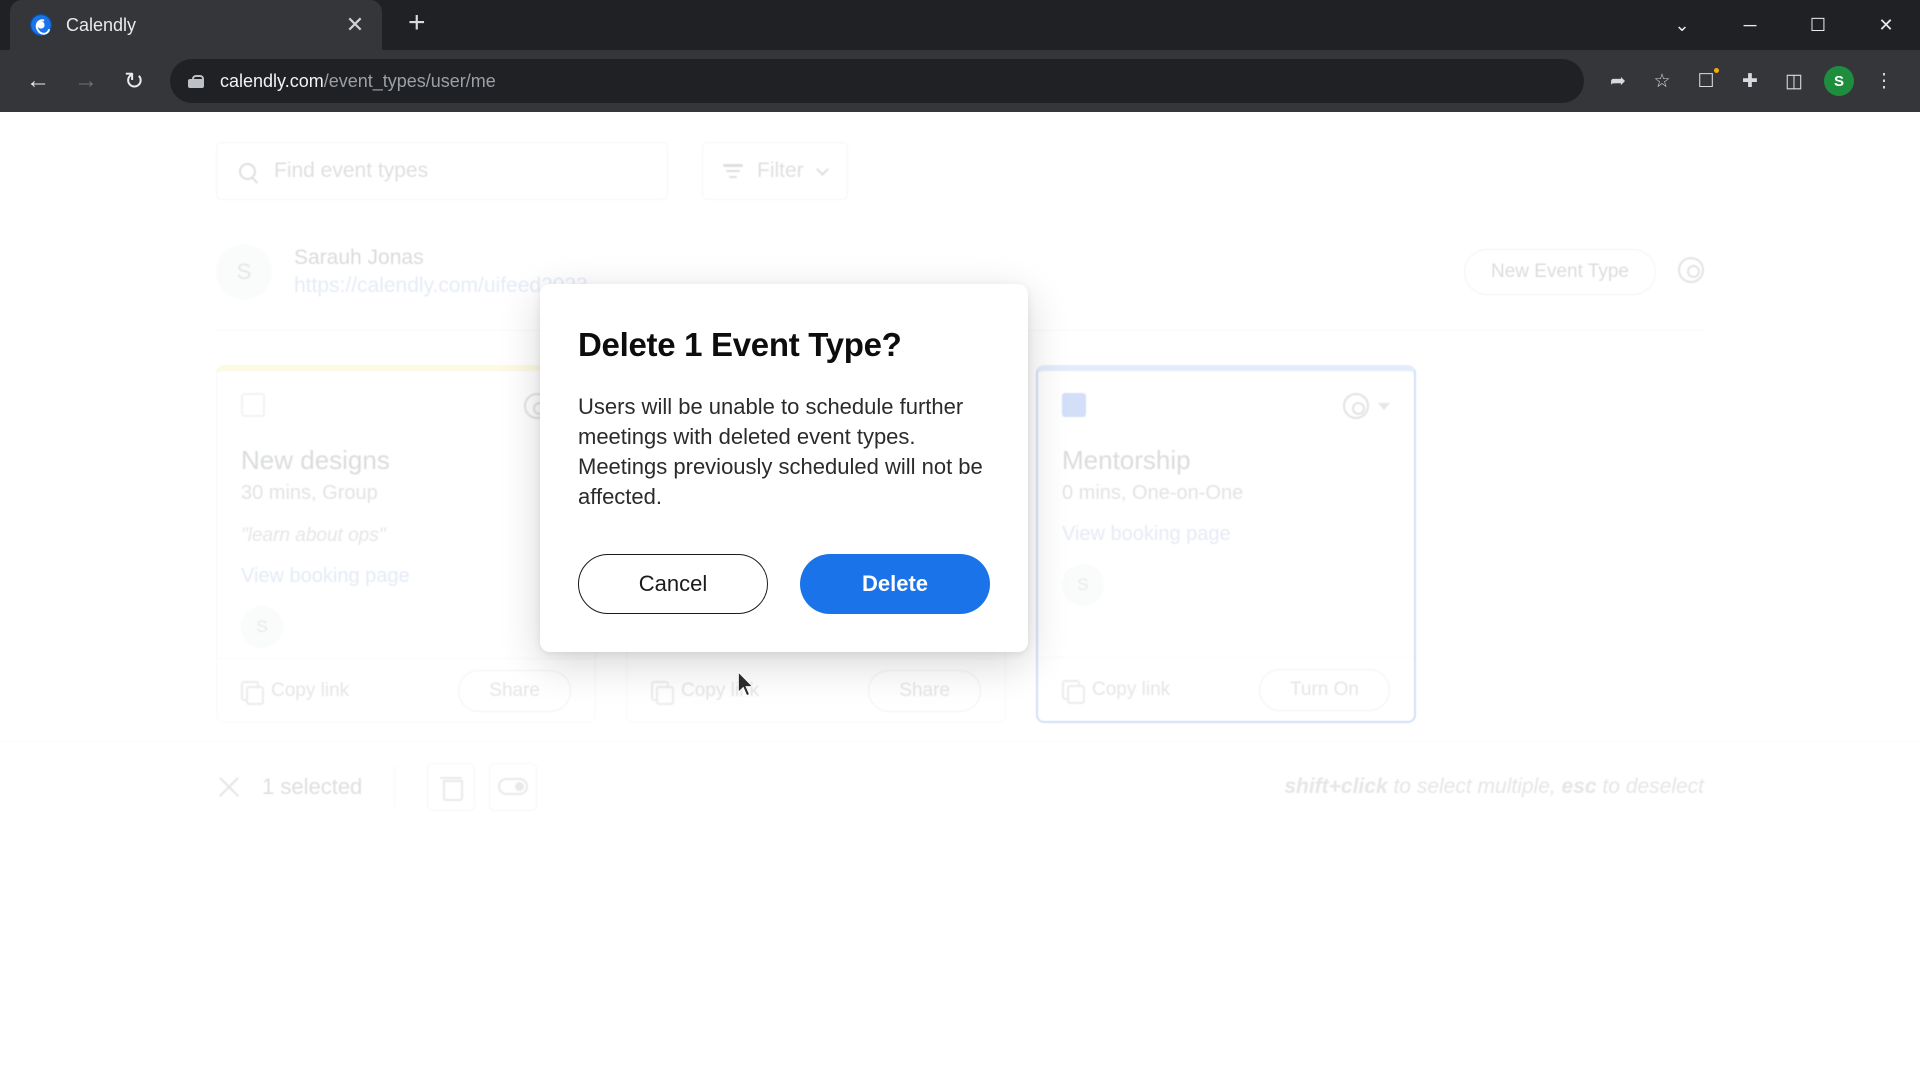 The width and height of the screenshot is (1920, 1080). What do you see at coordinates (895, 583) in the screenshot?
I see `delete-button: Delete` at bounding box center [895, 583].